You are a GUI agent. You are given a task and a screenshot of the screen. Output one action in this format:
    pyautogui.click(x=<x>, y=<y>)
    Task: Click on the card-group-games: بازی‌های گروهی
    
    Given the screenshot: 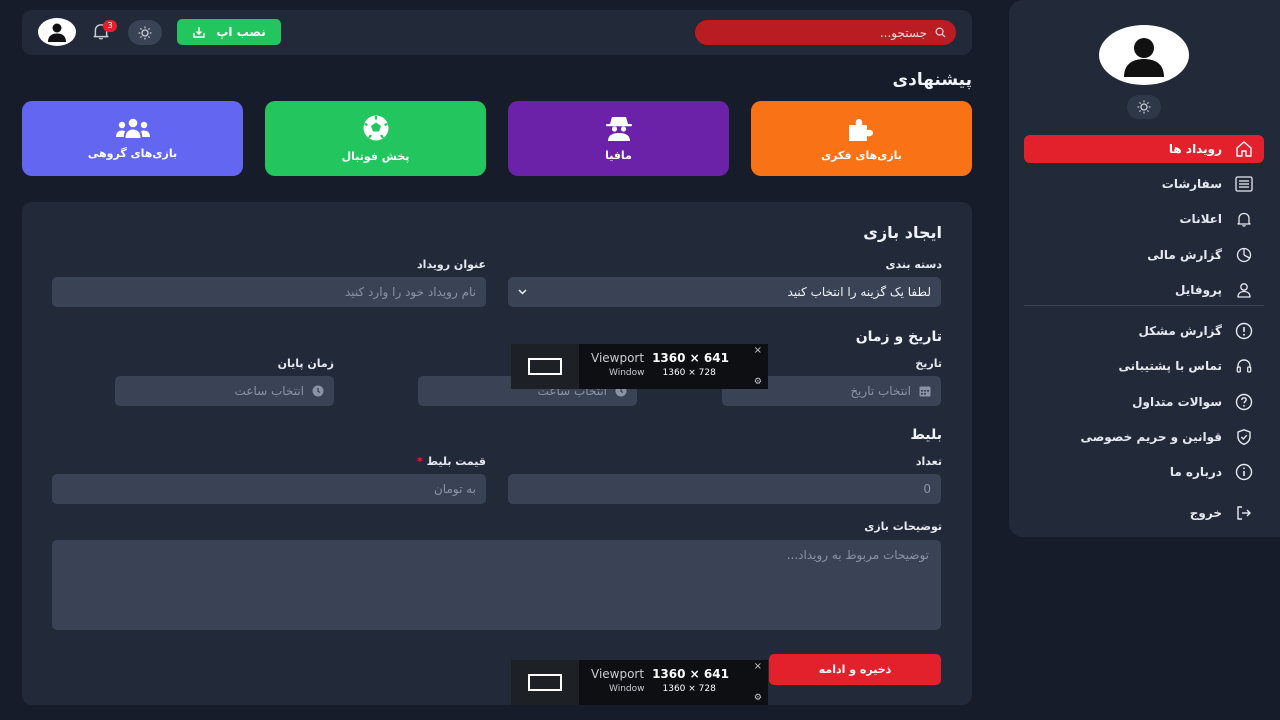 What is the action you would take?
    pyautogui.click(x=132, y=138)
    